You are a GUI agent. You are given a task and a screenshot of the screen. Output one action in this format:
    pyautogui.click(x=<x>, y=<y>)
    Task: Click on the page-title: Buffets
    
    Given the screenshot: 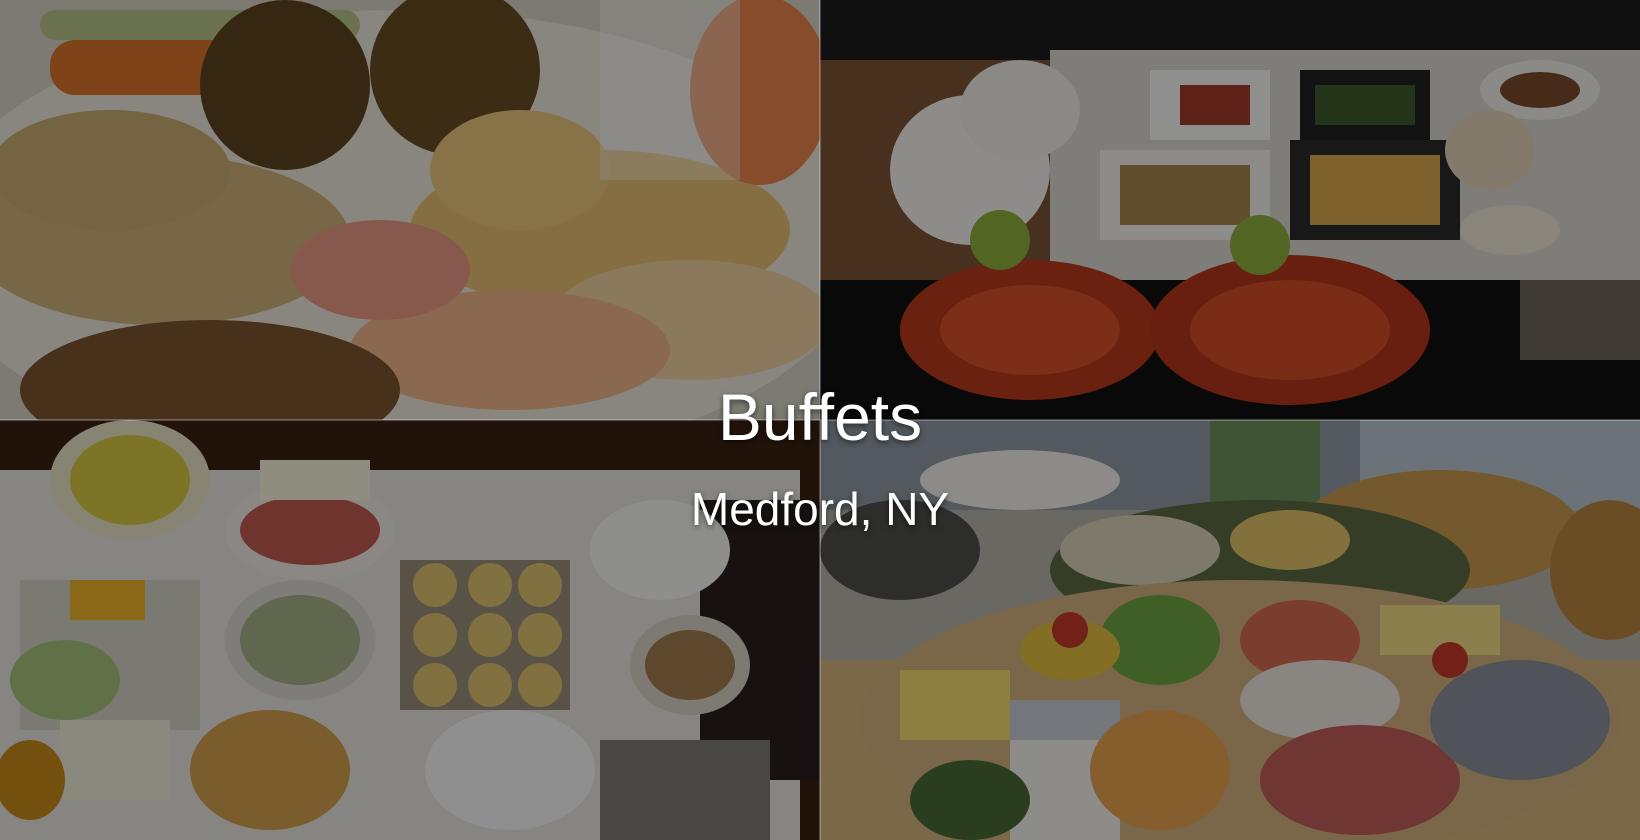 What is the action you would take?
    pyautogui.click(x=820, y=417)
    